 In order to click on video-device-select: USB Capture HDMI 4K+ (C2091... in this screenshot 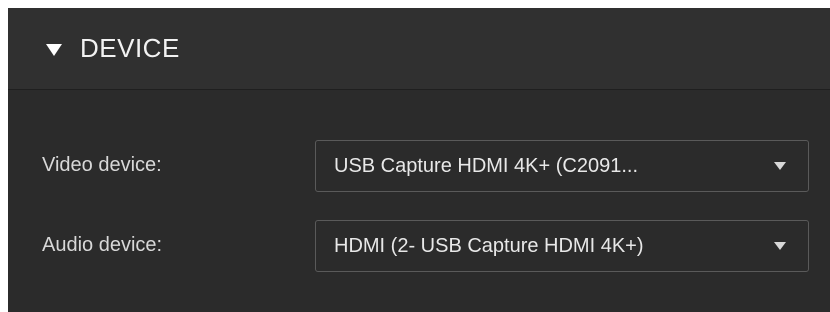, I will do `click(562, 166)`.